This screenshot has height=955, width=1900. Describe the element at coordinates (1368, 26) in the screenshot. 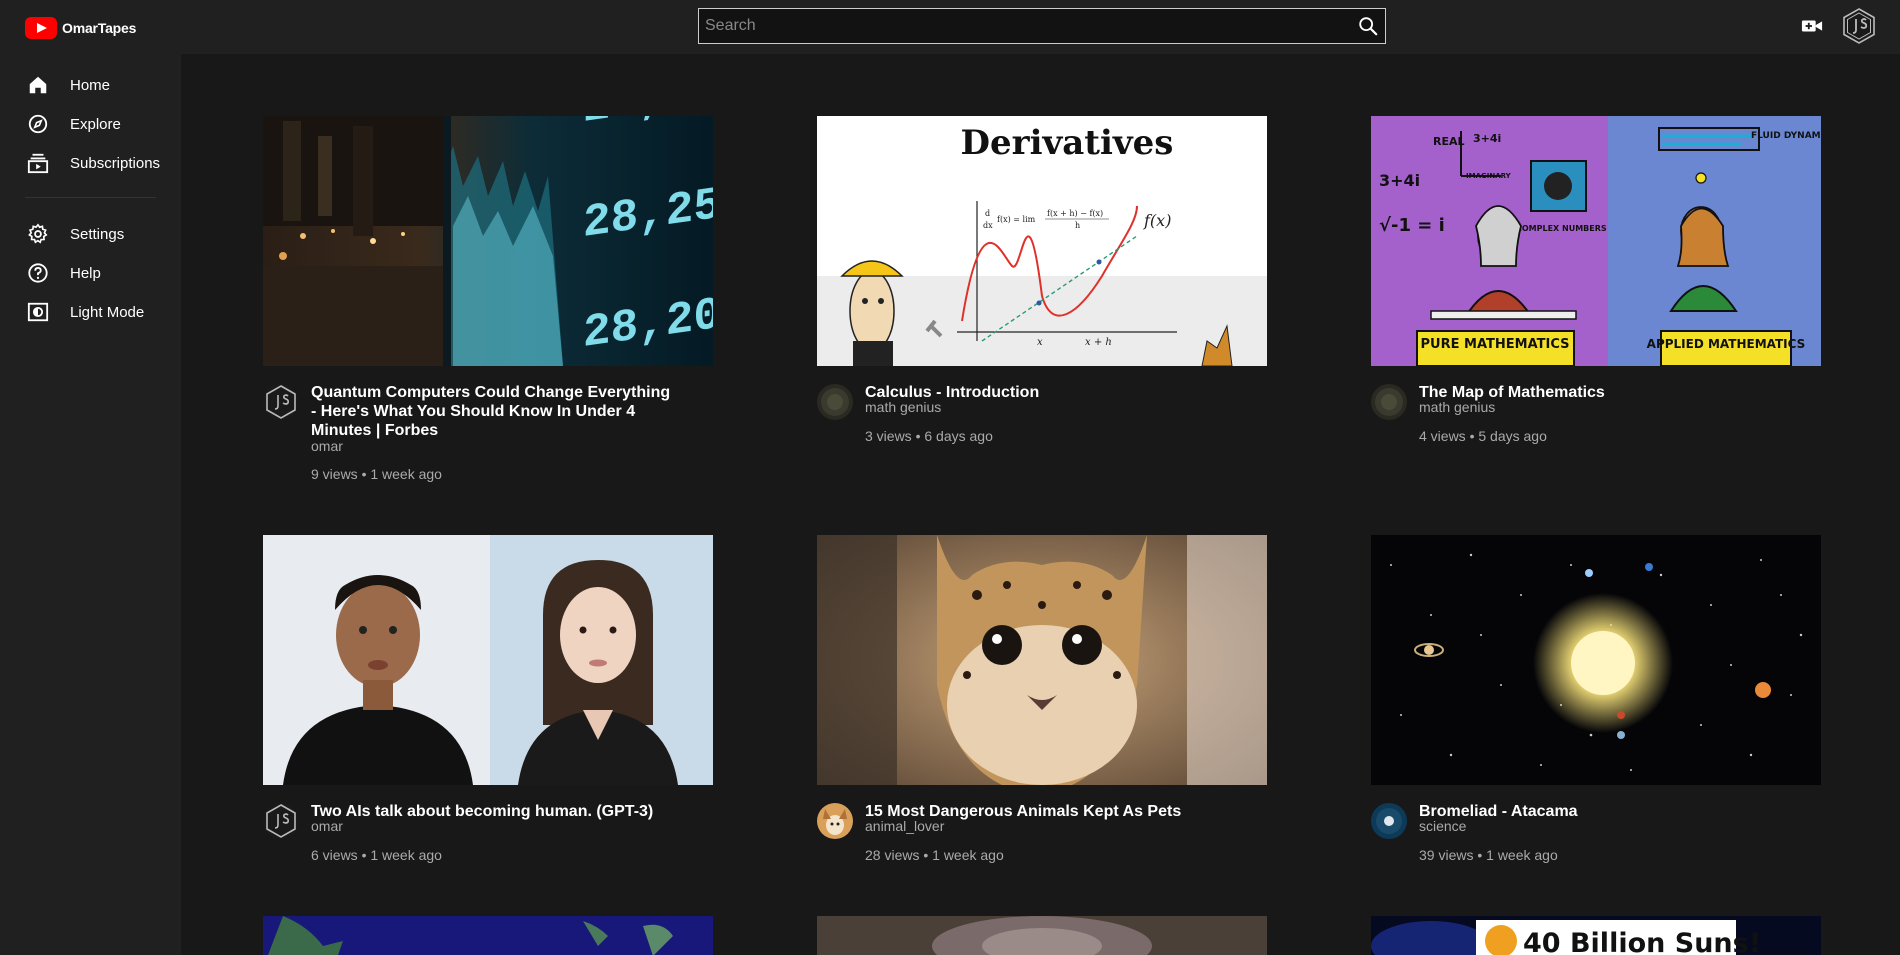

I see `search-icon` at that location.